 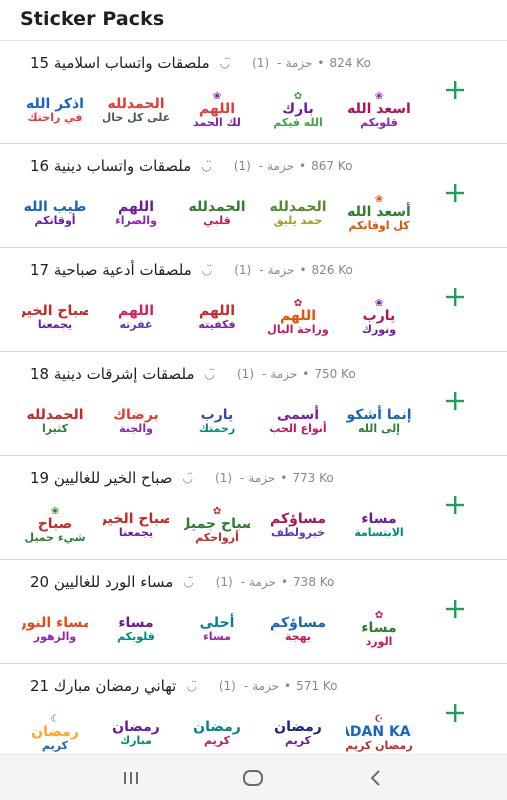 I want to click on sticker-thumbnail: أسمى أنواع الحب, so click(x=298, y=421).